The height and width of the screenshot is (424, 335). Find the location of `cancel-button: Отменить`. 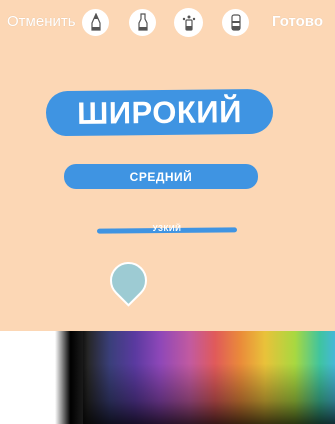

cancel-button: Отменить is located at coordinates (41, 21).